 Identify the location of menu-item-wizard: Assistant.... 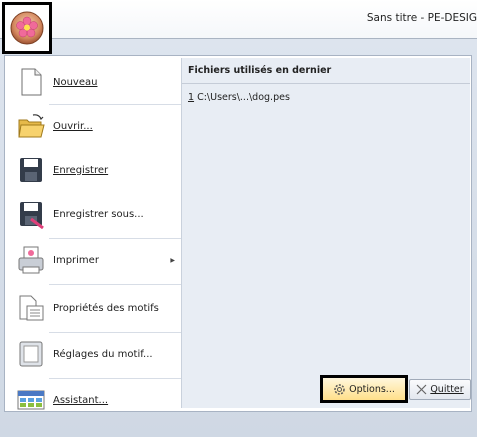
(95, 400).